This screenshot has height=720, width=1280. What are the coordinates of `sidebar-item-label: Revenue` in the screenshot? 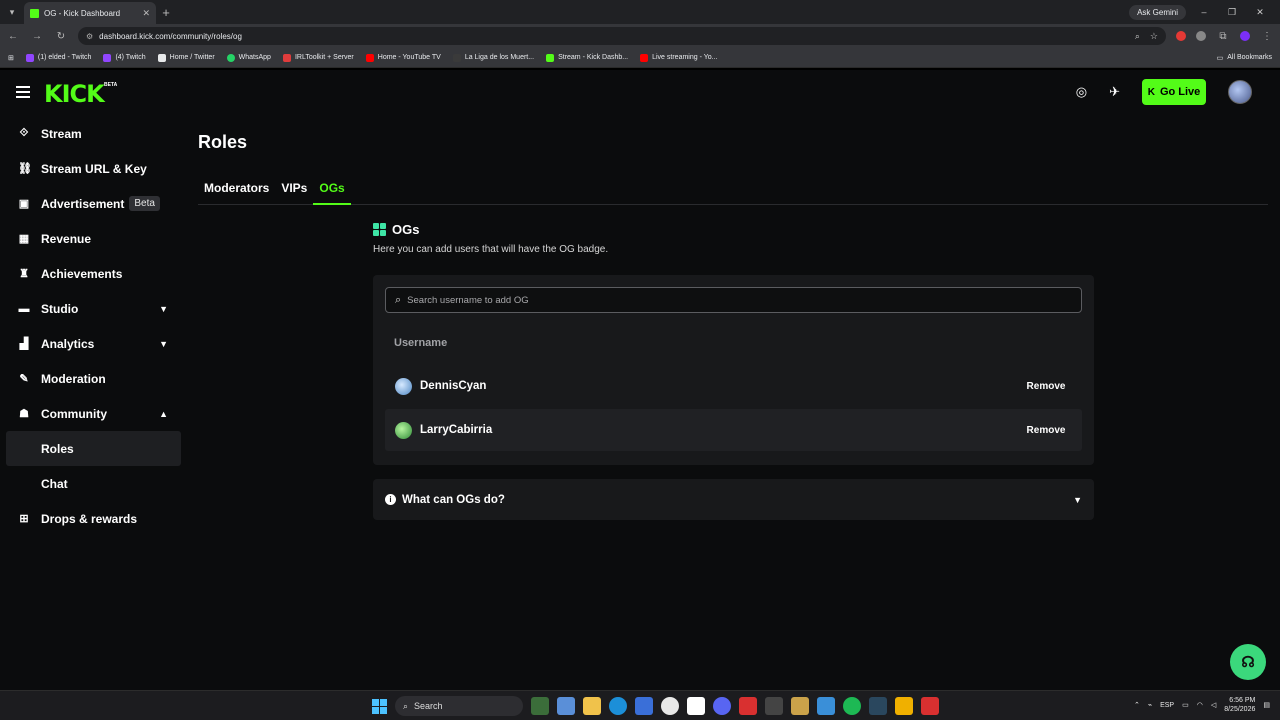 It's located at (66, 238).